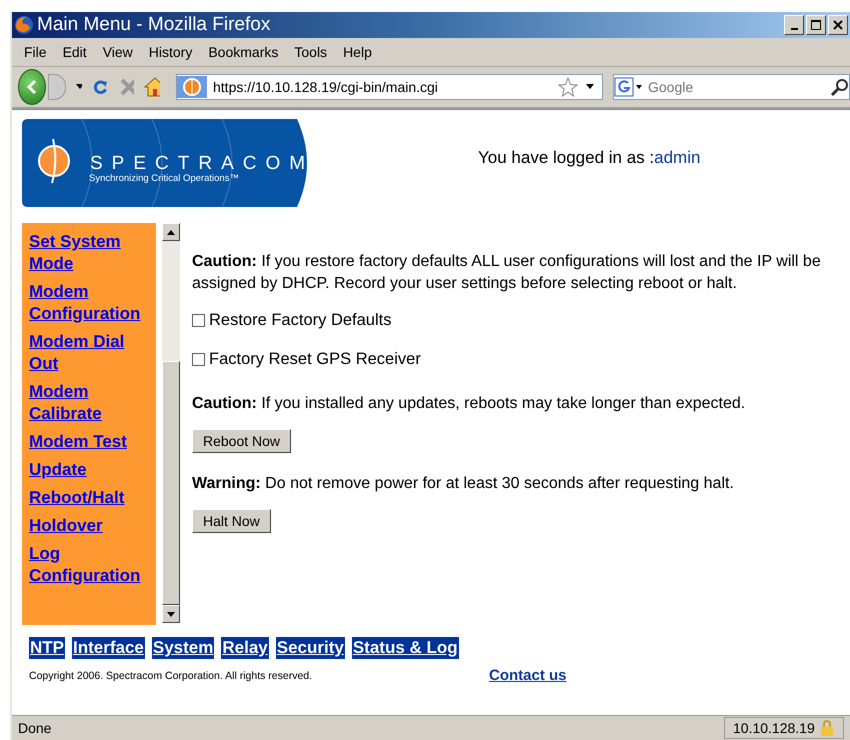  Describe the element at coordinates (92, 565) in the screenshot. I see `sidebar-link: Log Configuration` at that location.